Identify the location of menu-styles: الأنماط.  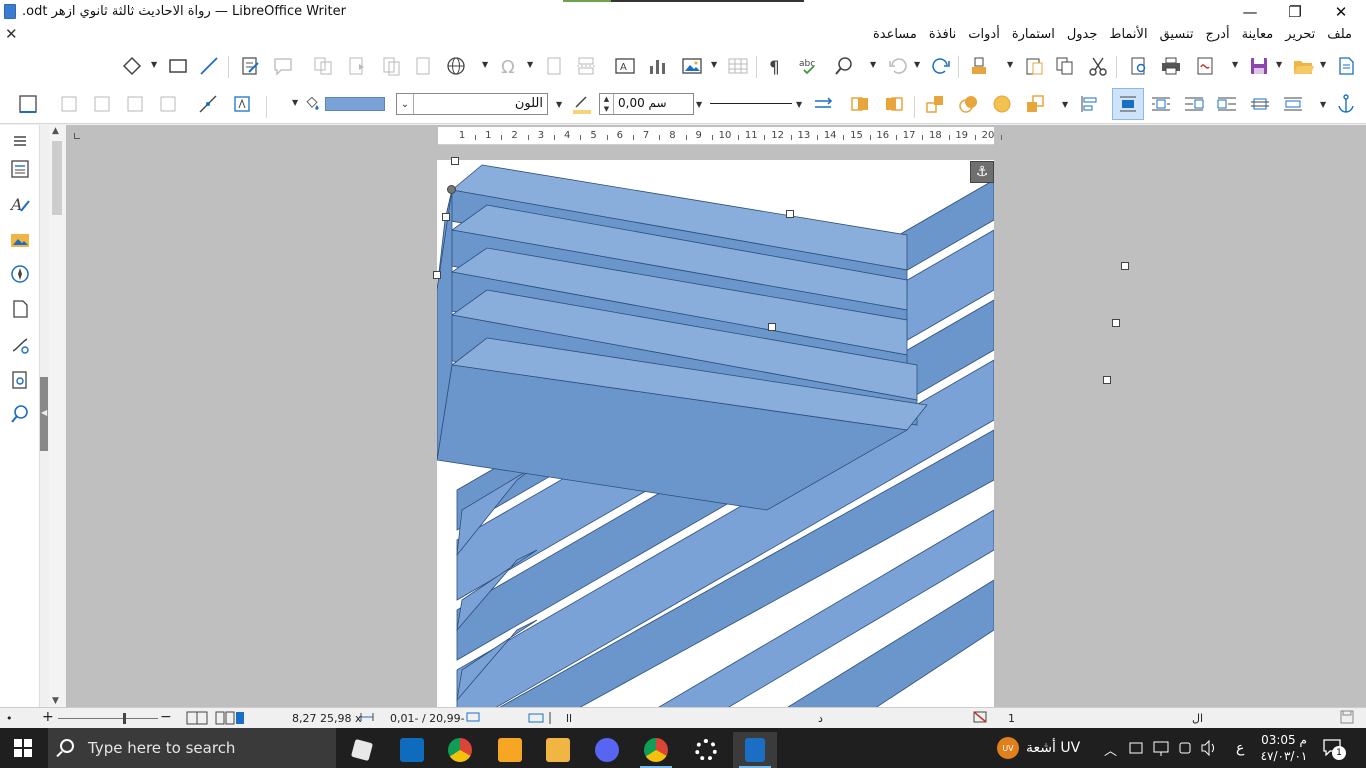
(1128, 34).